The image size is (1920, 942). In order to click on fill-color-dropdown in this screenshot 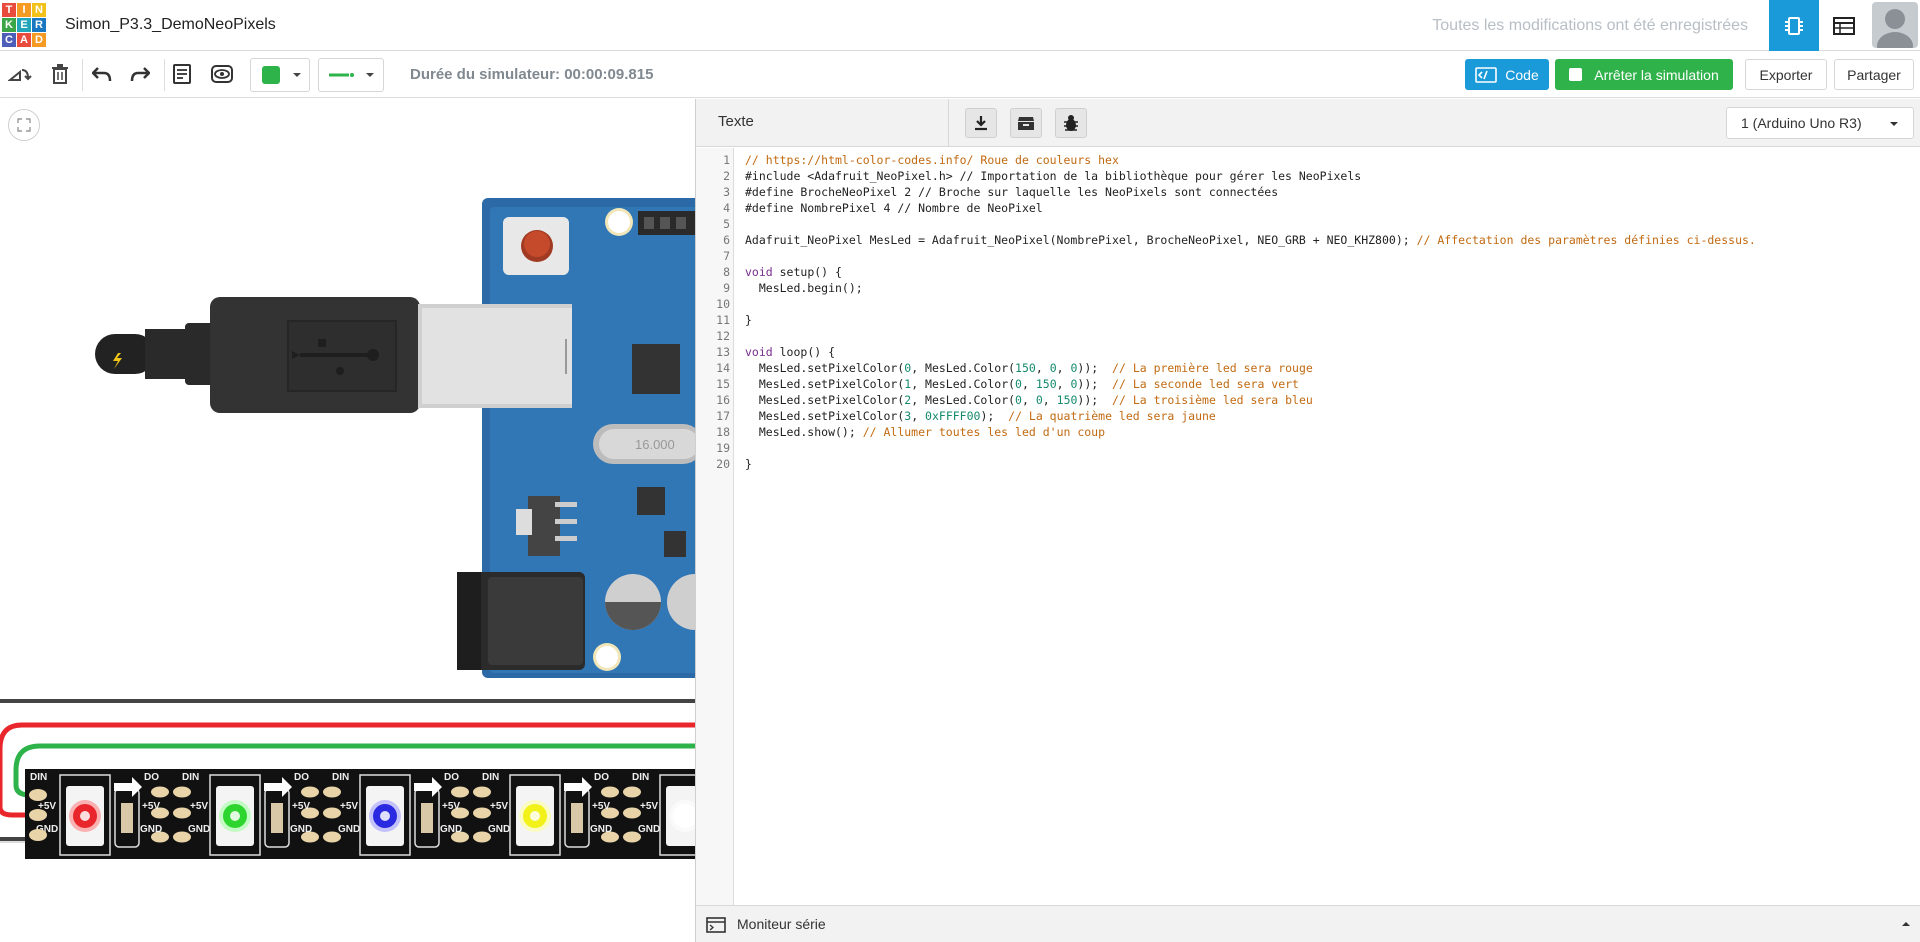, I will do `click(280, 75)`.